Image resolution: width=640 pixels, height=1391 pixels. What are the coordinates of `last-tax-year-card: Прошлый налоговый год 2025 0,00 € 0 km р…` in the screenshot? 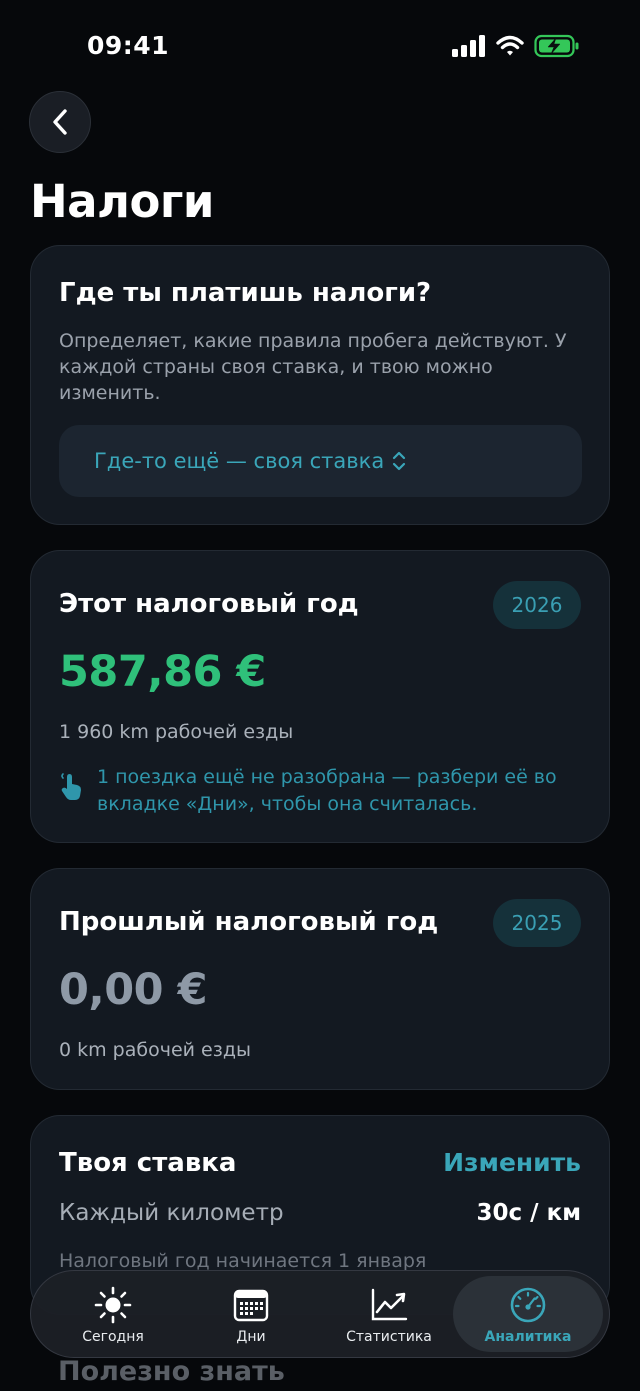 It's located at (320, 979).